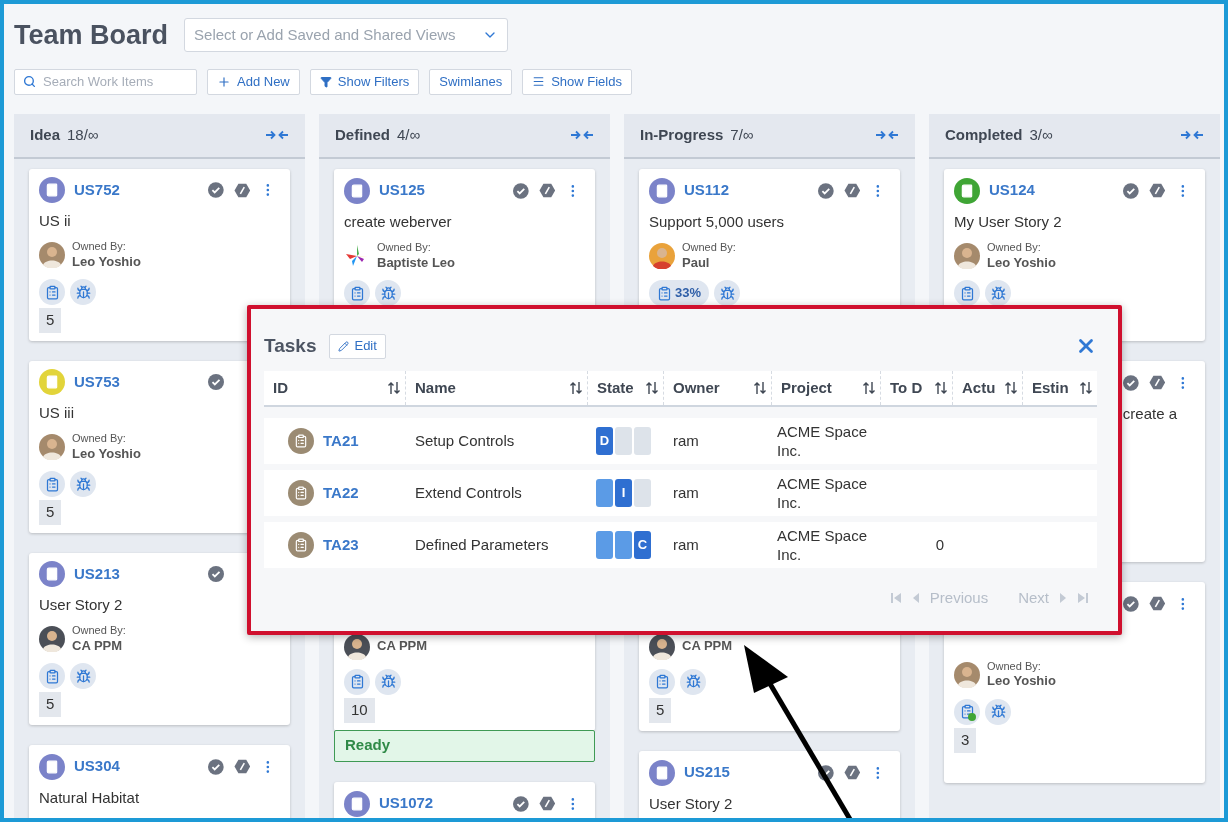  Describe the element at coordinates (159, 781) in the screenshot. I see `story-card: US304 Natural Habitat` at that location.